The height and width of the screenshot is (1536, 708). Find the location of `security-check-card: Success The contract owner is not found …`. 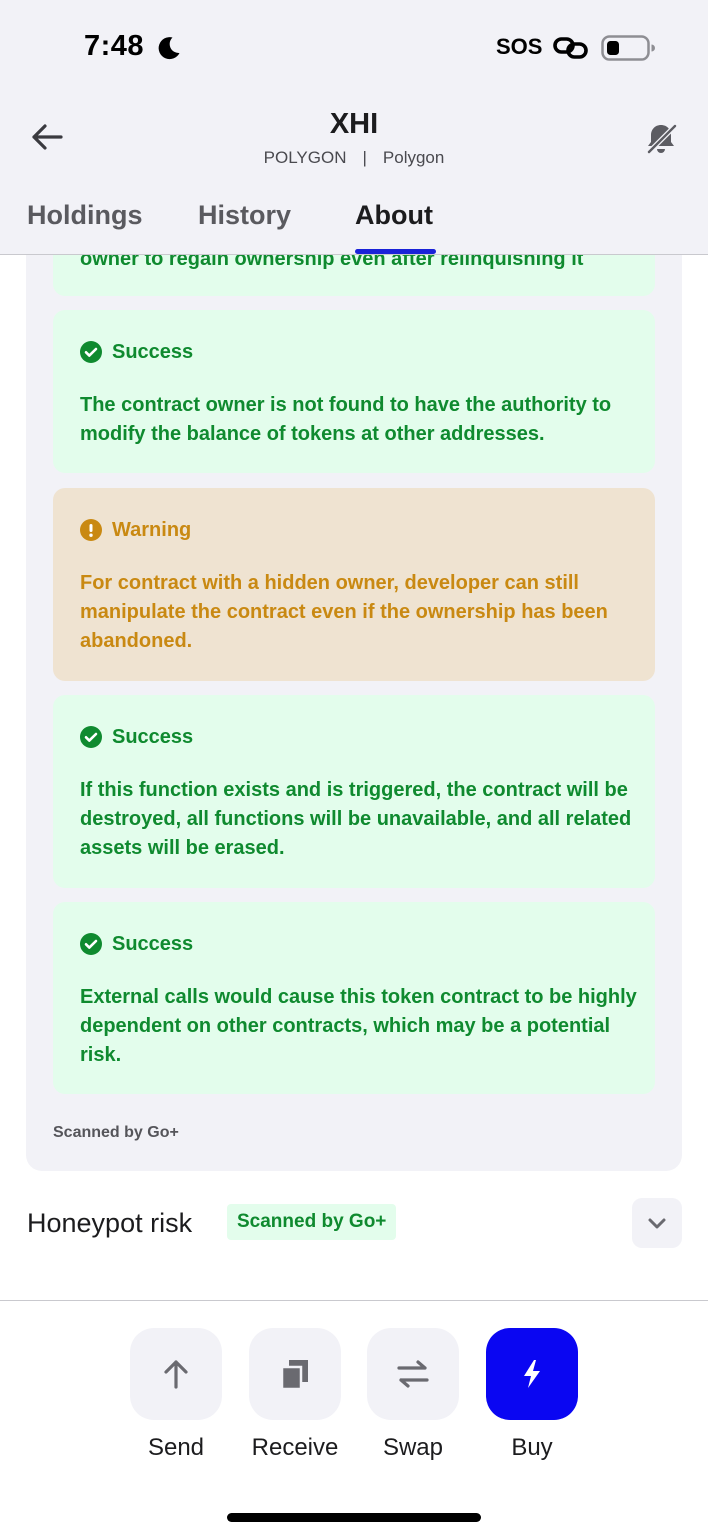

security-check-card: Success The contract owner is not found … is located at coordinates (354, 391).